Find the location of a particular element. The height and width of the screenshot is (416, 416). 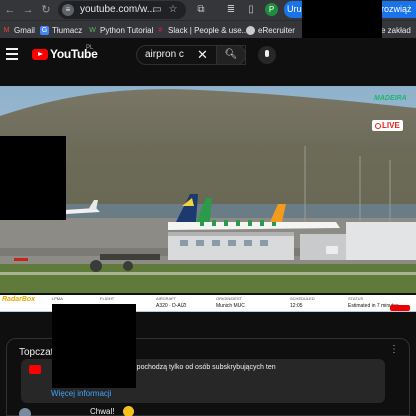

chat-title: Topczat is located at coordinates (36, 352).